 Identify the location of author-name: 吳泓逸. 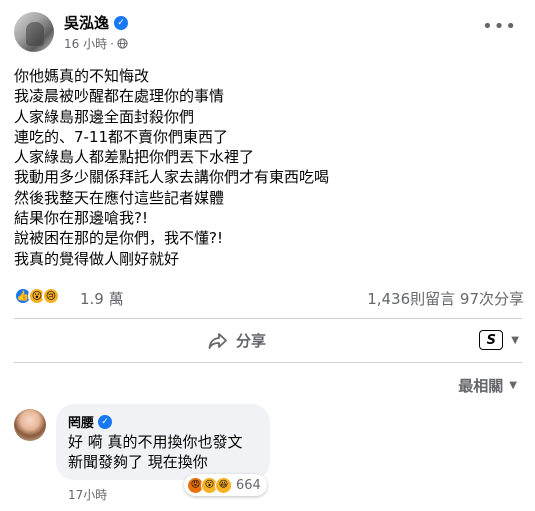
(86, 22).